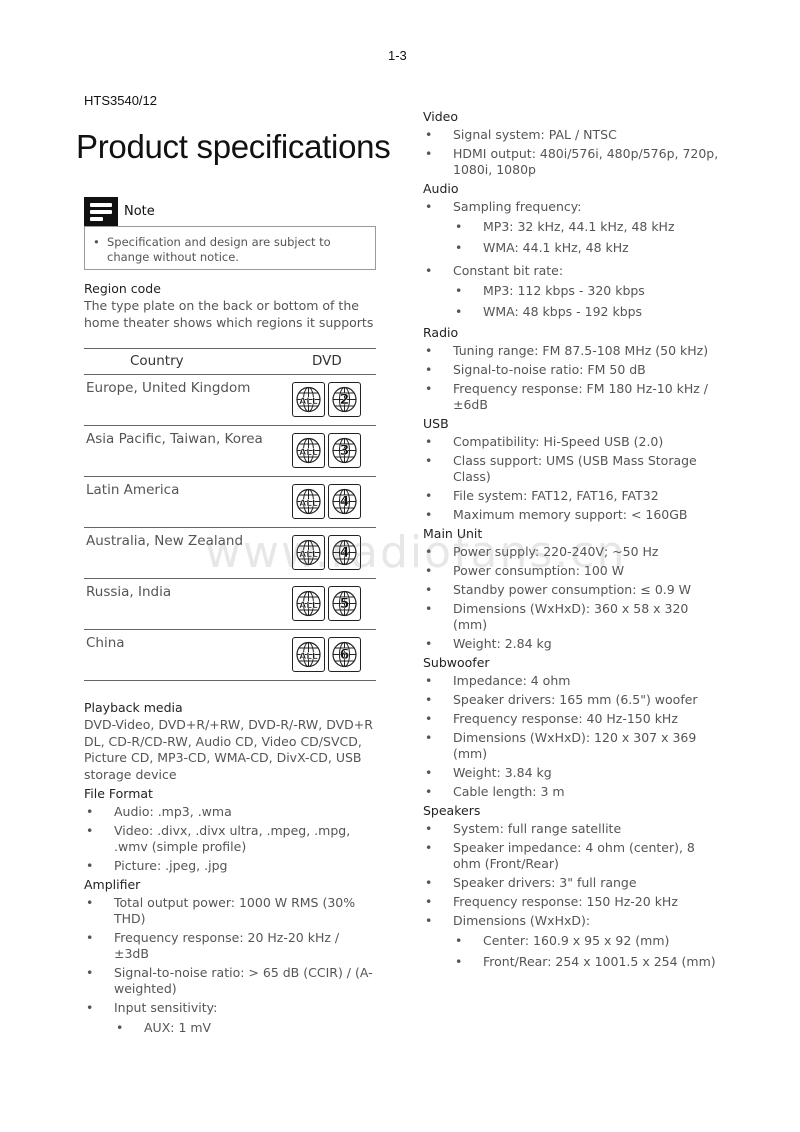  I want to click on page-number: 1-3, so click(397, 55).